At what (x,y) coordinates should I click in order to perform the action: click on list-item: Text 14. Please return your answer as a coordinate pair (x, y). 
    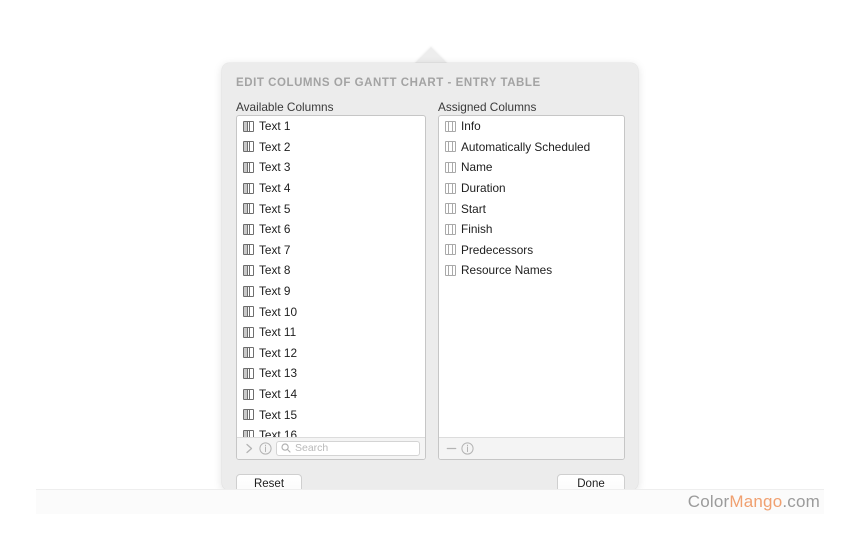
    Looking at the image, I should click on (331, 394).